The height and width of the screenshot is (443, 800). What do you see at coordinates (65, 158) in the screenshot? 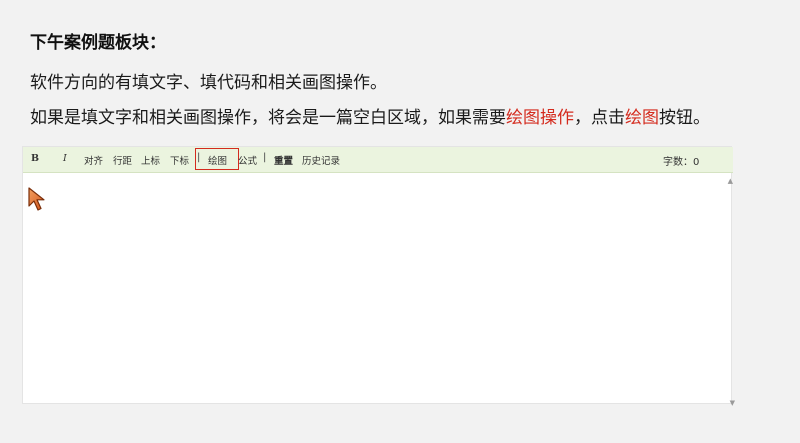
I see `italic-button: I` at bounding box center [65, 158].